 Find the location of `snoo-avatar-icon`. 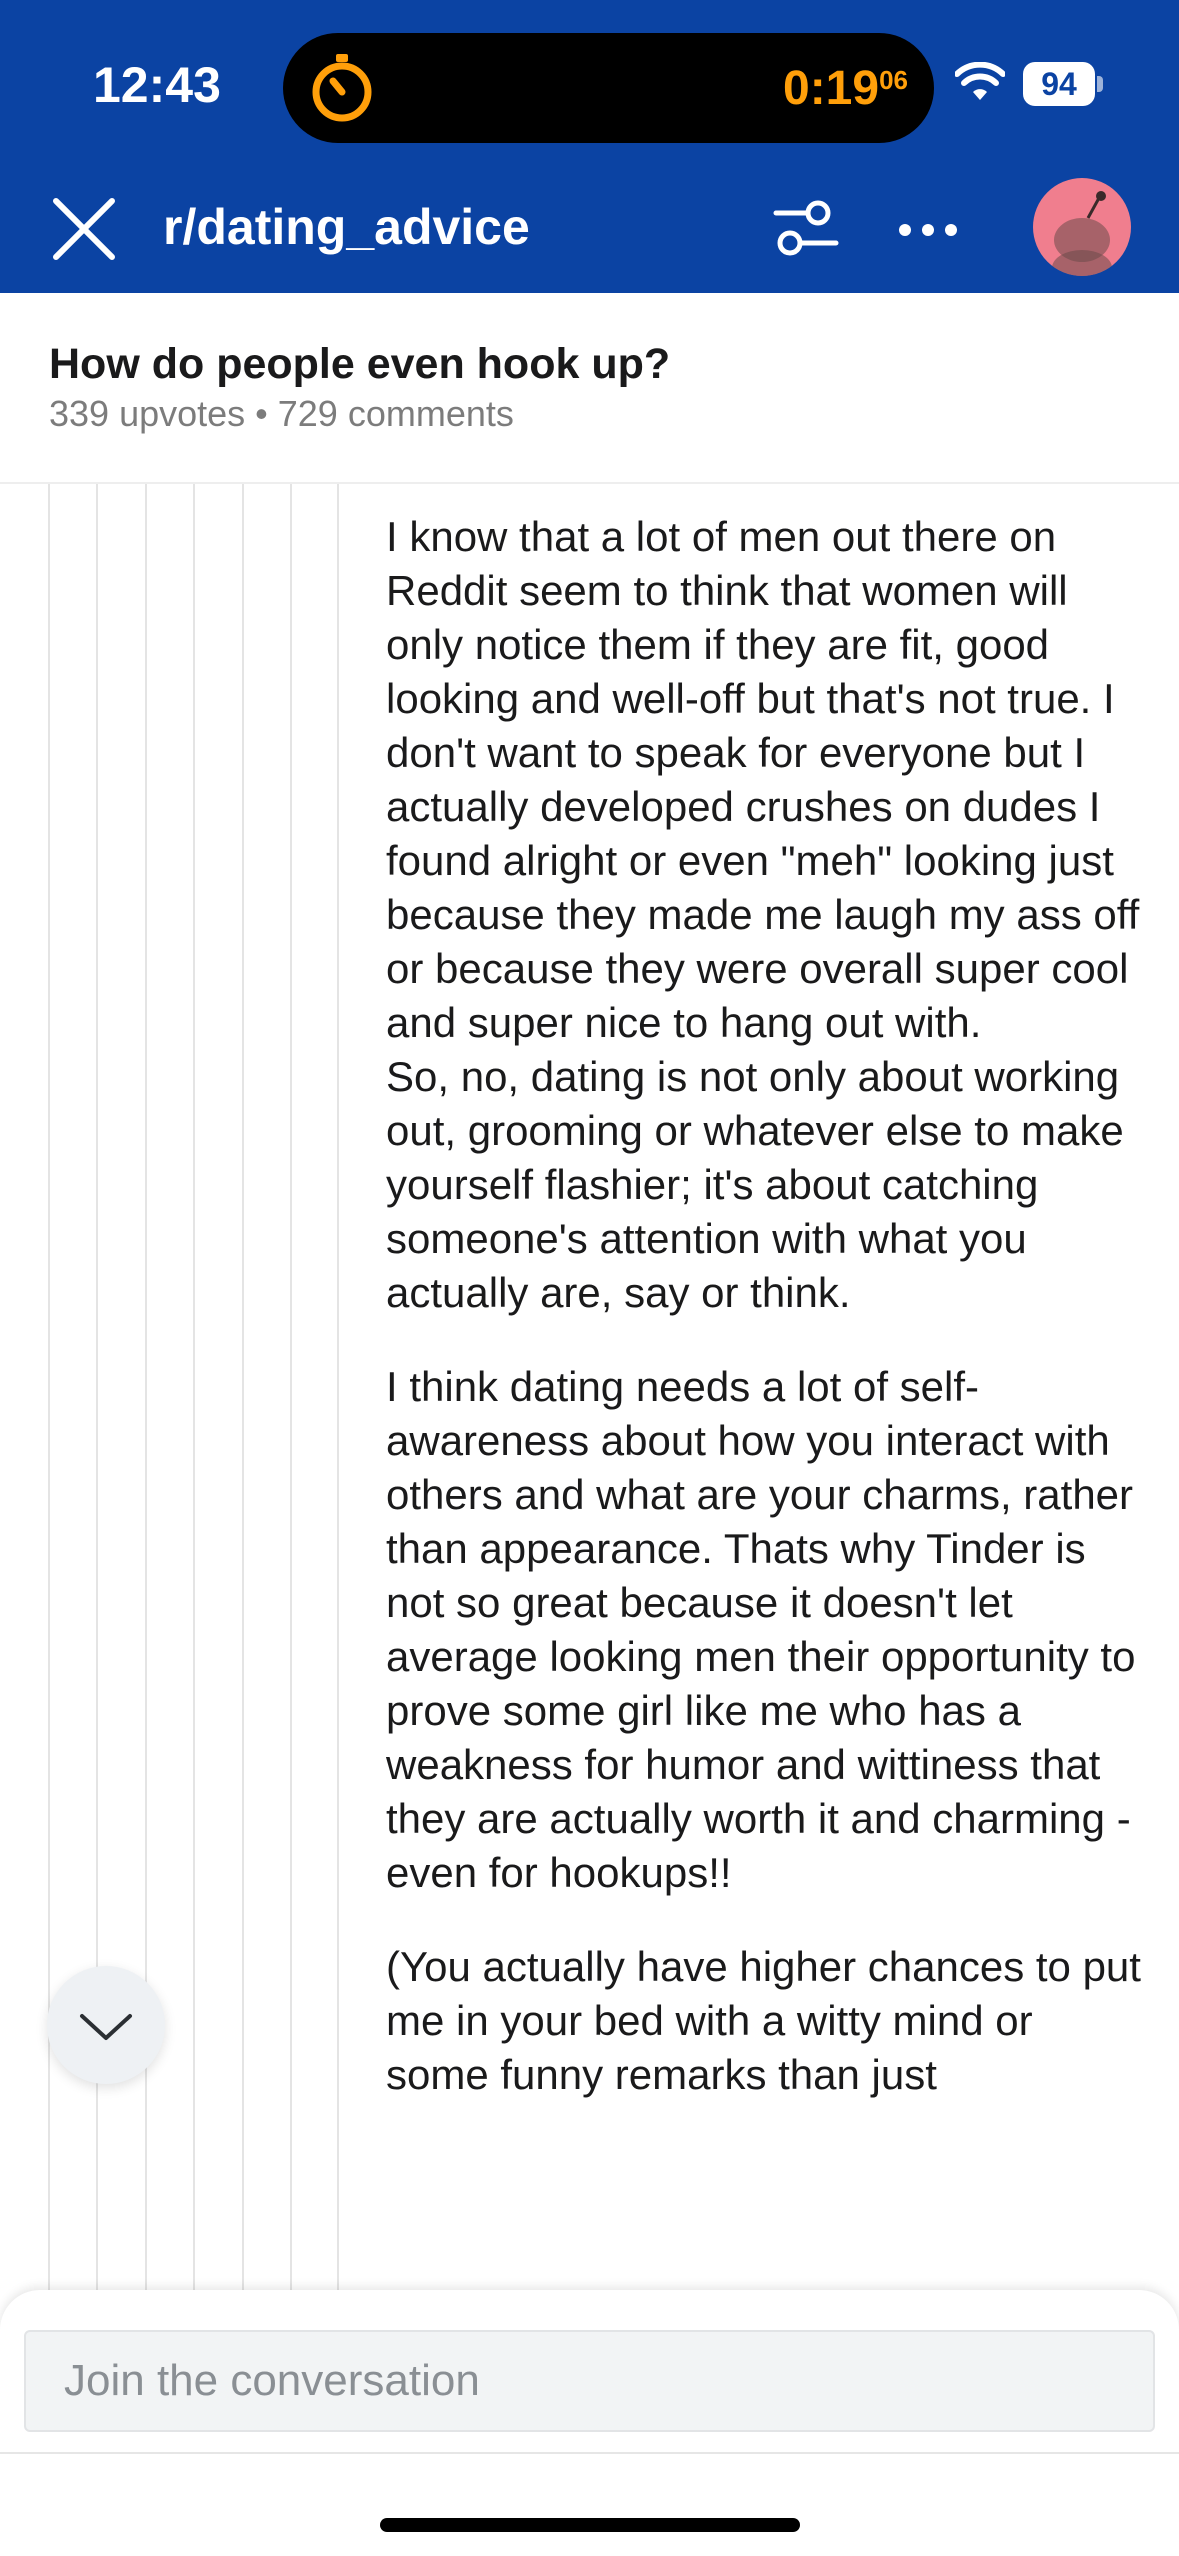

snoo-avatar-icon is located at coordinates (1082, 233).